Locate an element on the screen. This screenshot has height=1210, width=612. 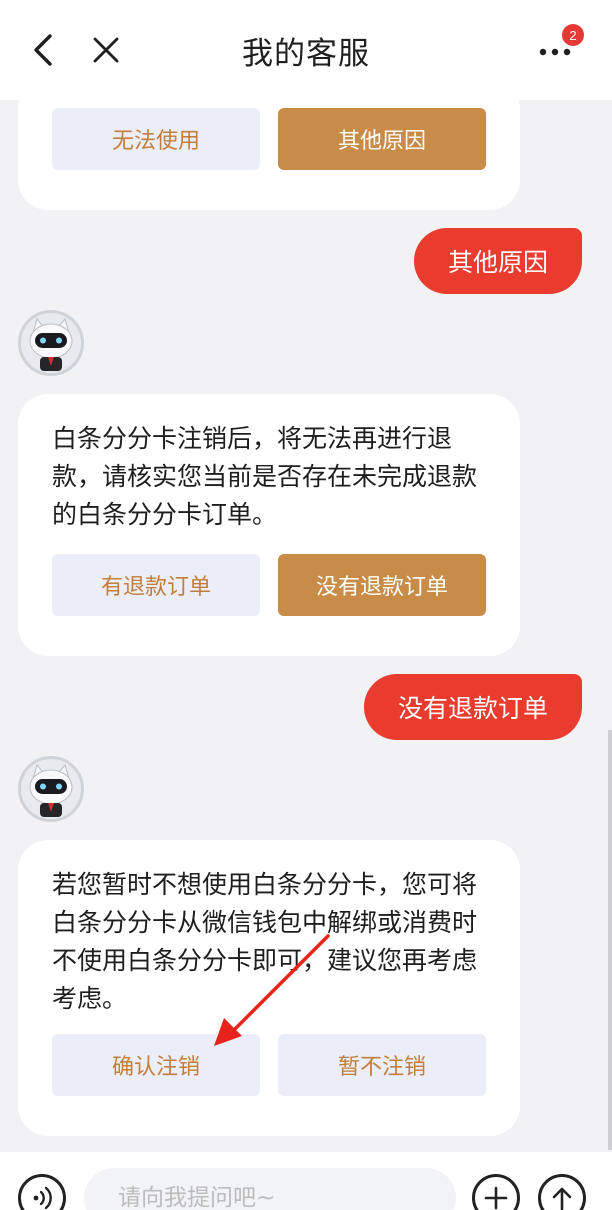
arrow-up-icon is located at coordinates (562, 1198).